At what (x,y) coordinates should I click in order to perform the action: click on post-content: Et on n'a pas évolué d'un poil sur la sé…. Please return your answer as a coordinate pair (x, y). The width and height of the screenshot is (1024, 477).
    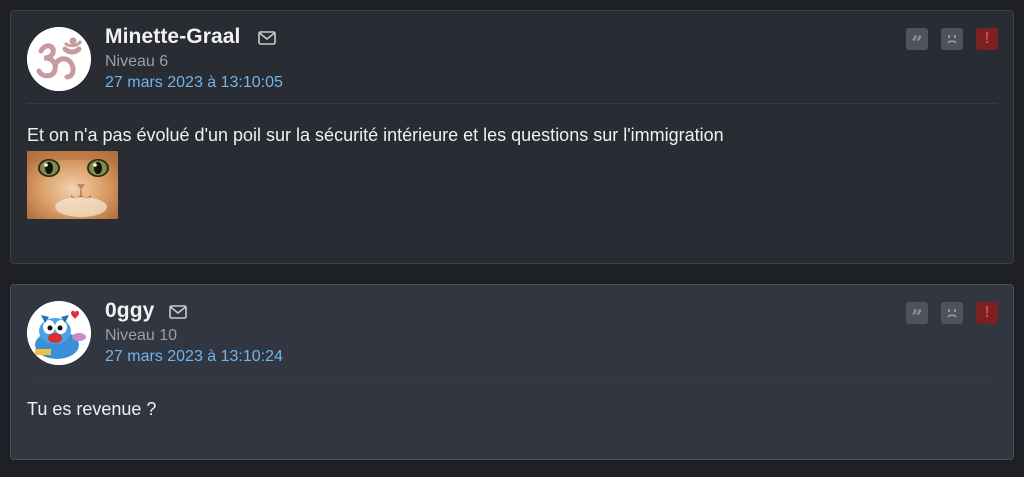
    Looking at the image, I should click on (375, 135).